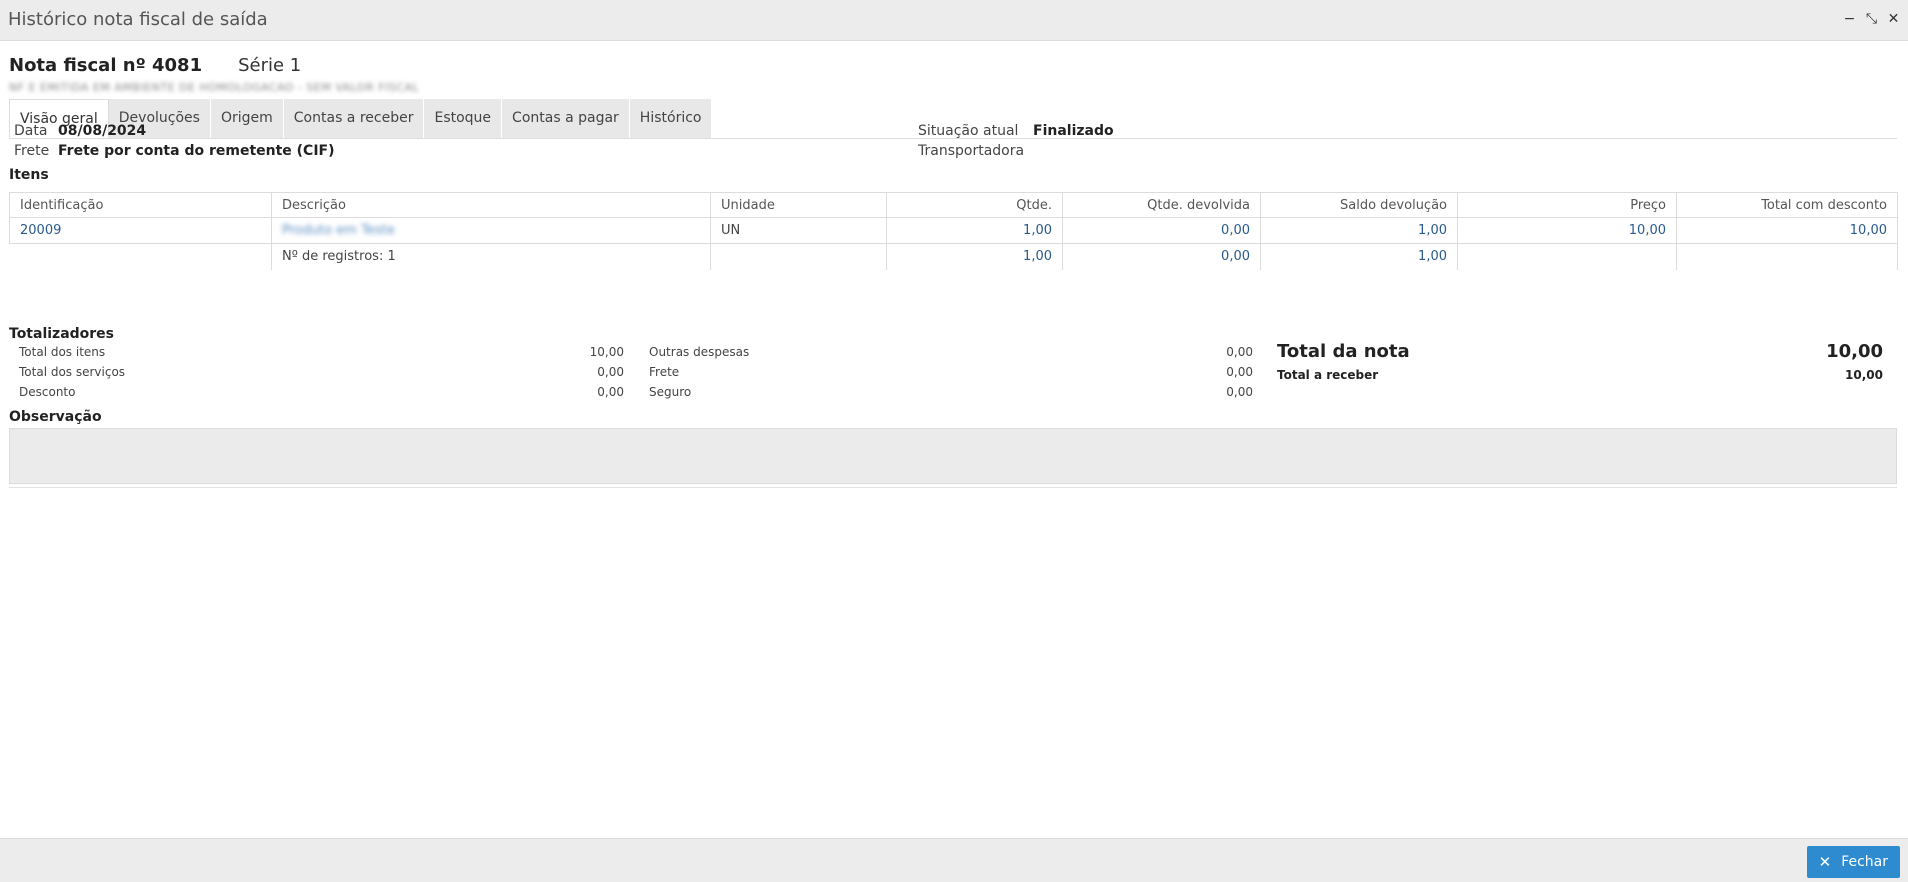  I want to click on total-receber-value: 10,00, so click(1864, 375).